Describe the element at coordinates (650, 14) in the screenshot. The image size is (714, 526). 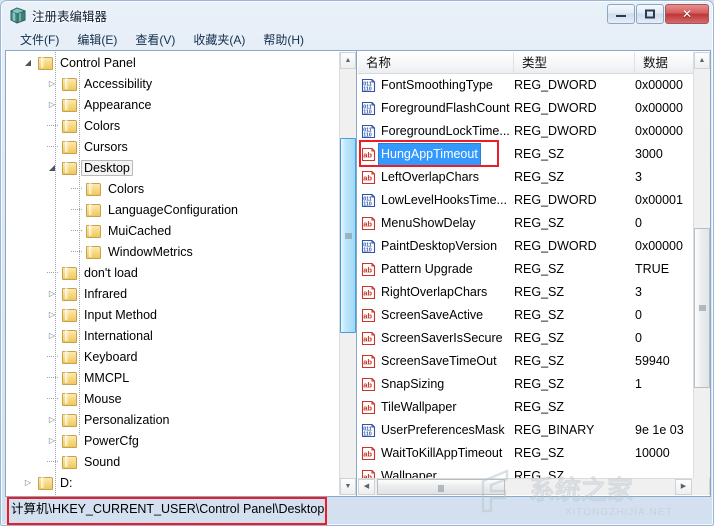
I see `maximize-button` at that location.